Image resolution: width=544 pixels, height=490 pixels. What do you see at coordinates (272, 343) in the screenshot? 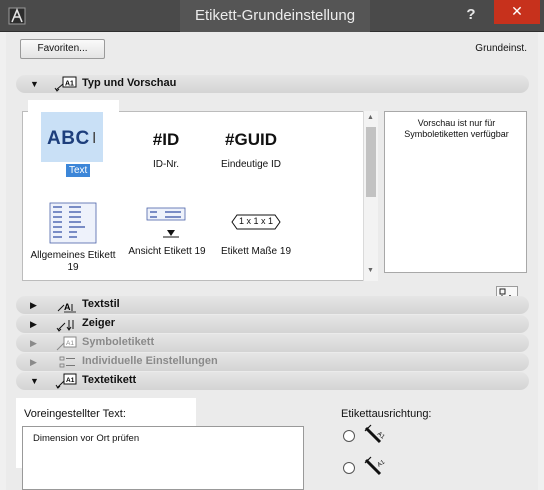
I see `section-symboletikett: ▶ A1 Symboletikett` at bounding box center [272, 343].